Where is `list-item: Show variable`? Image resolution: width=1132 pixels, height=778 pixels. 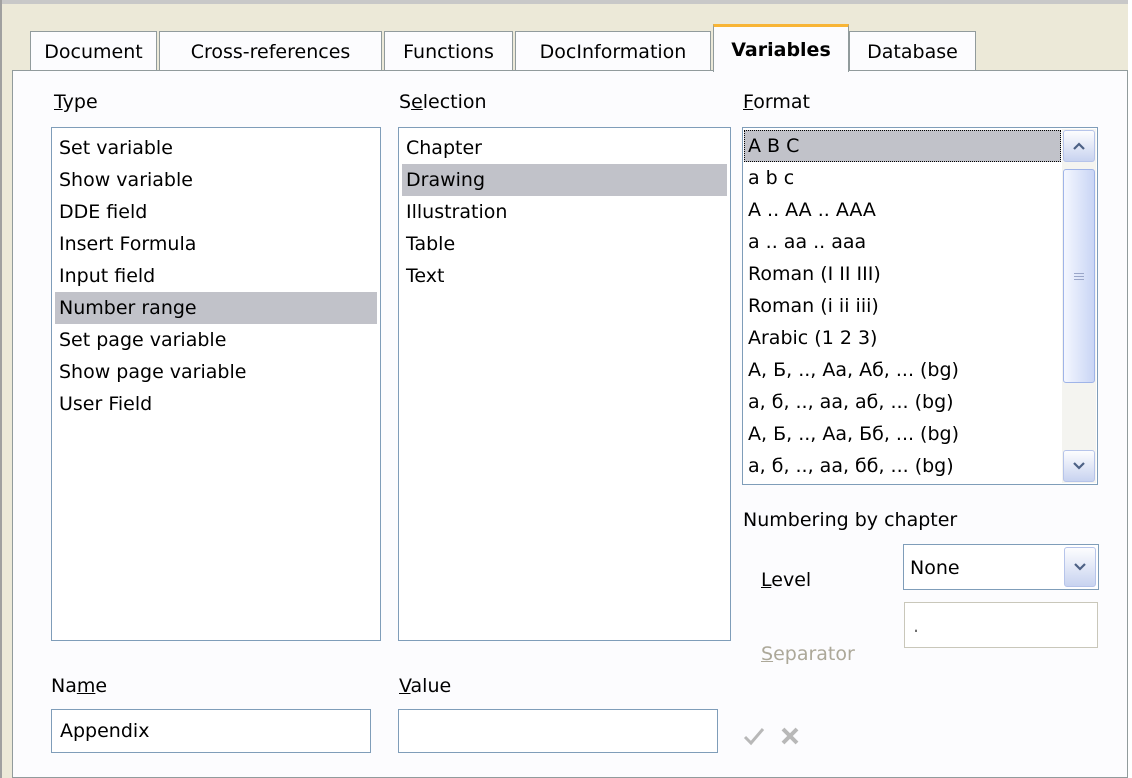
list-item: Show variable is located at coordinates (216, 180).